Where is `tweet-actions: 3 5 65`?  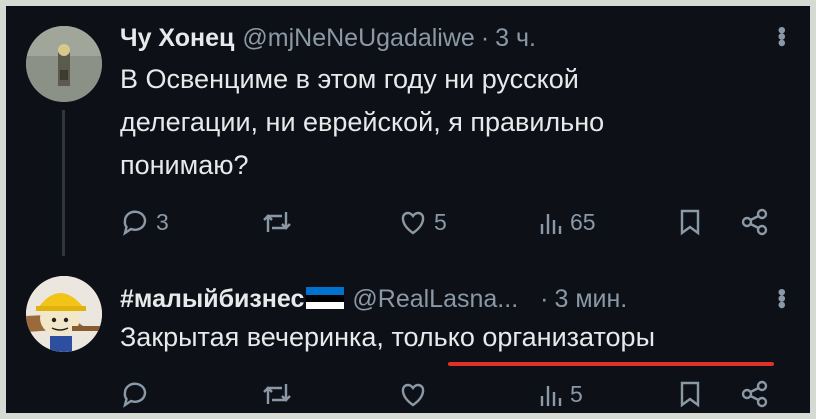 tweet-actions: 3 5 65 is located at coordinates (408, 223).